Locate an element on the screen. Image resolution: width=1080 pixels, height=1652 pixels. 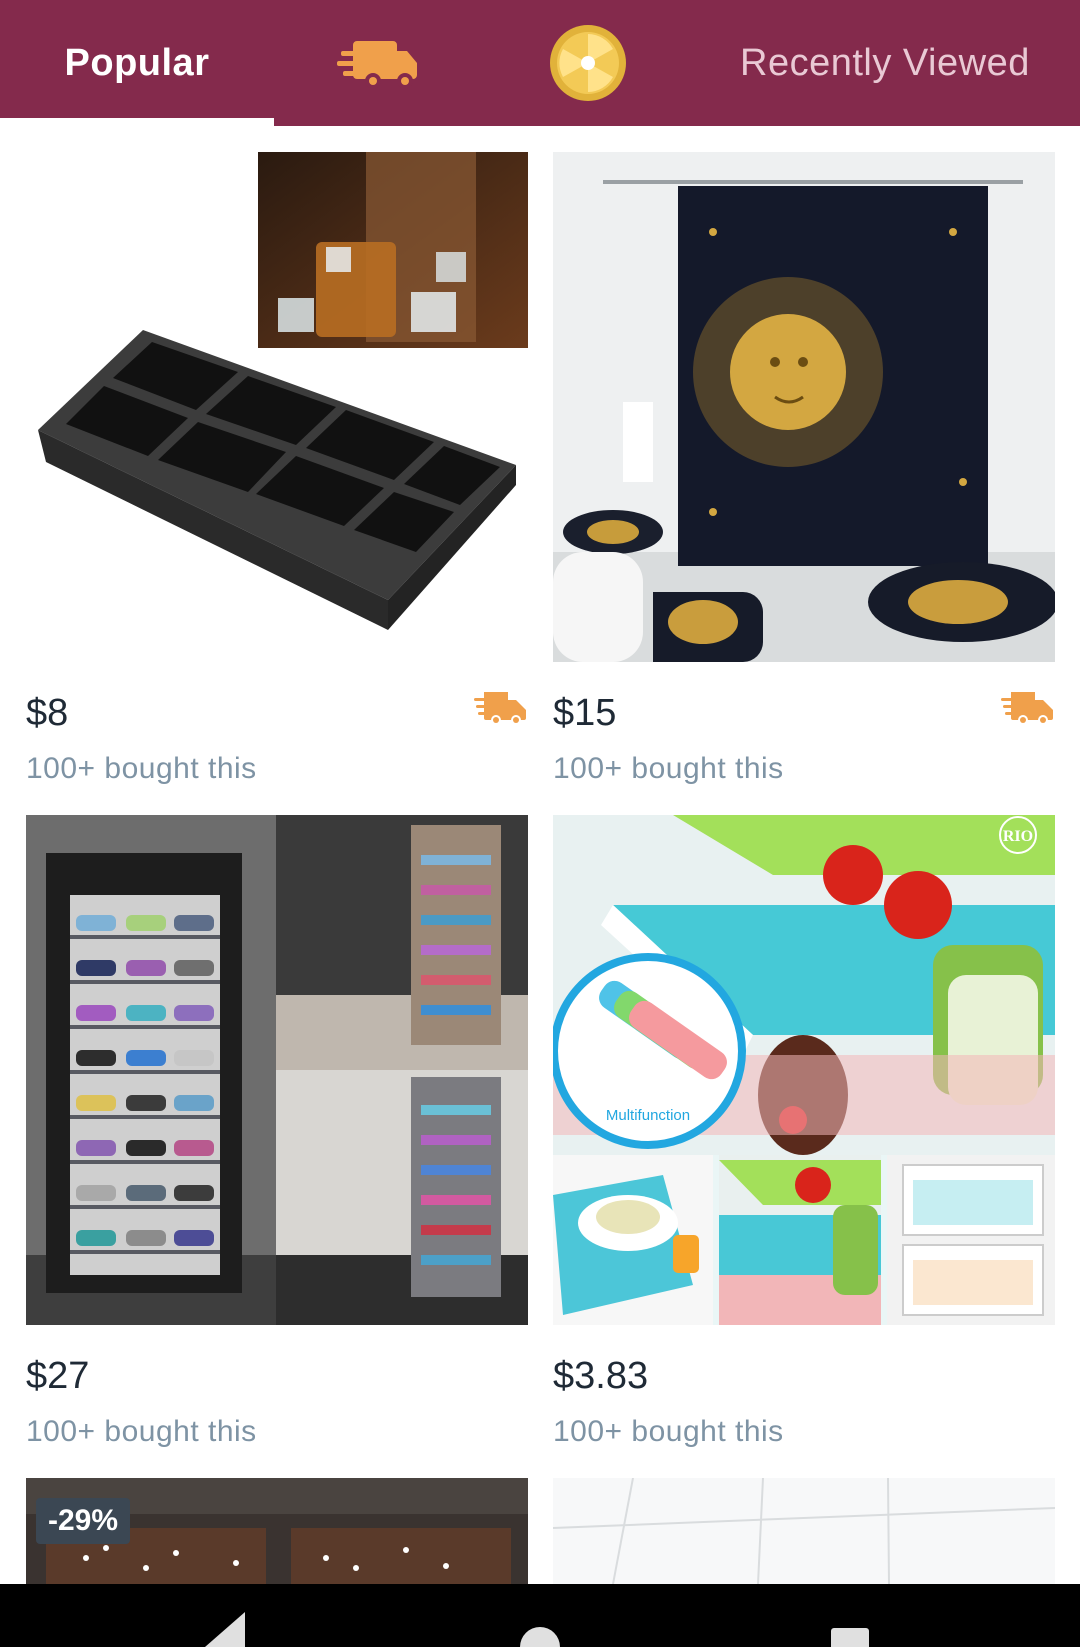
back-icon is located at coordinates (225, 1629).